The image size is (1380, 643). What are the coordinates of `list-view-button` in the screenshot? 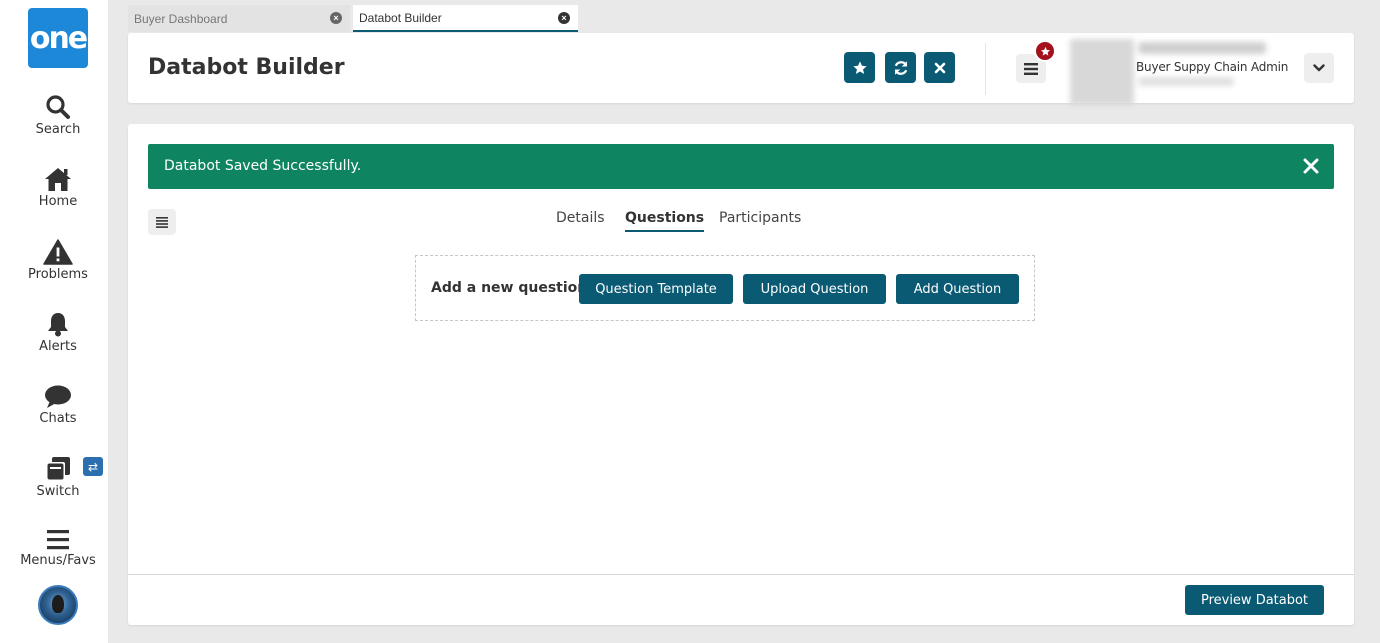 It's located at (162, 222).